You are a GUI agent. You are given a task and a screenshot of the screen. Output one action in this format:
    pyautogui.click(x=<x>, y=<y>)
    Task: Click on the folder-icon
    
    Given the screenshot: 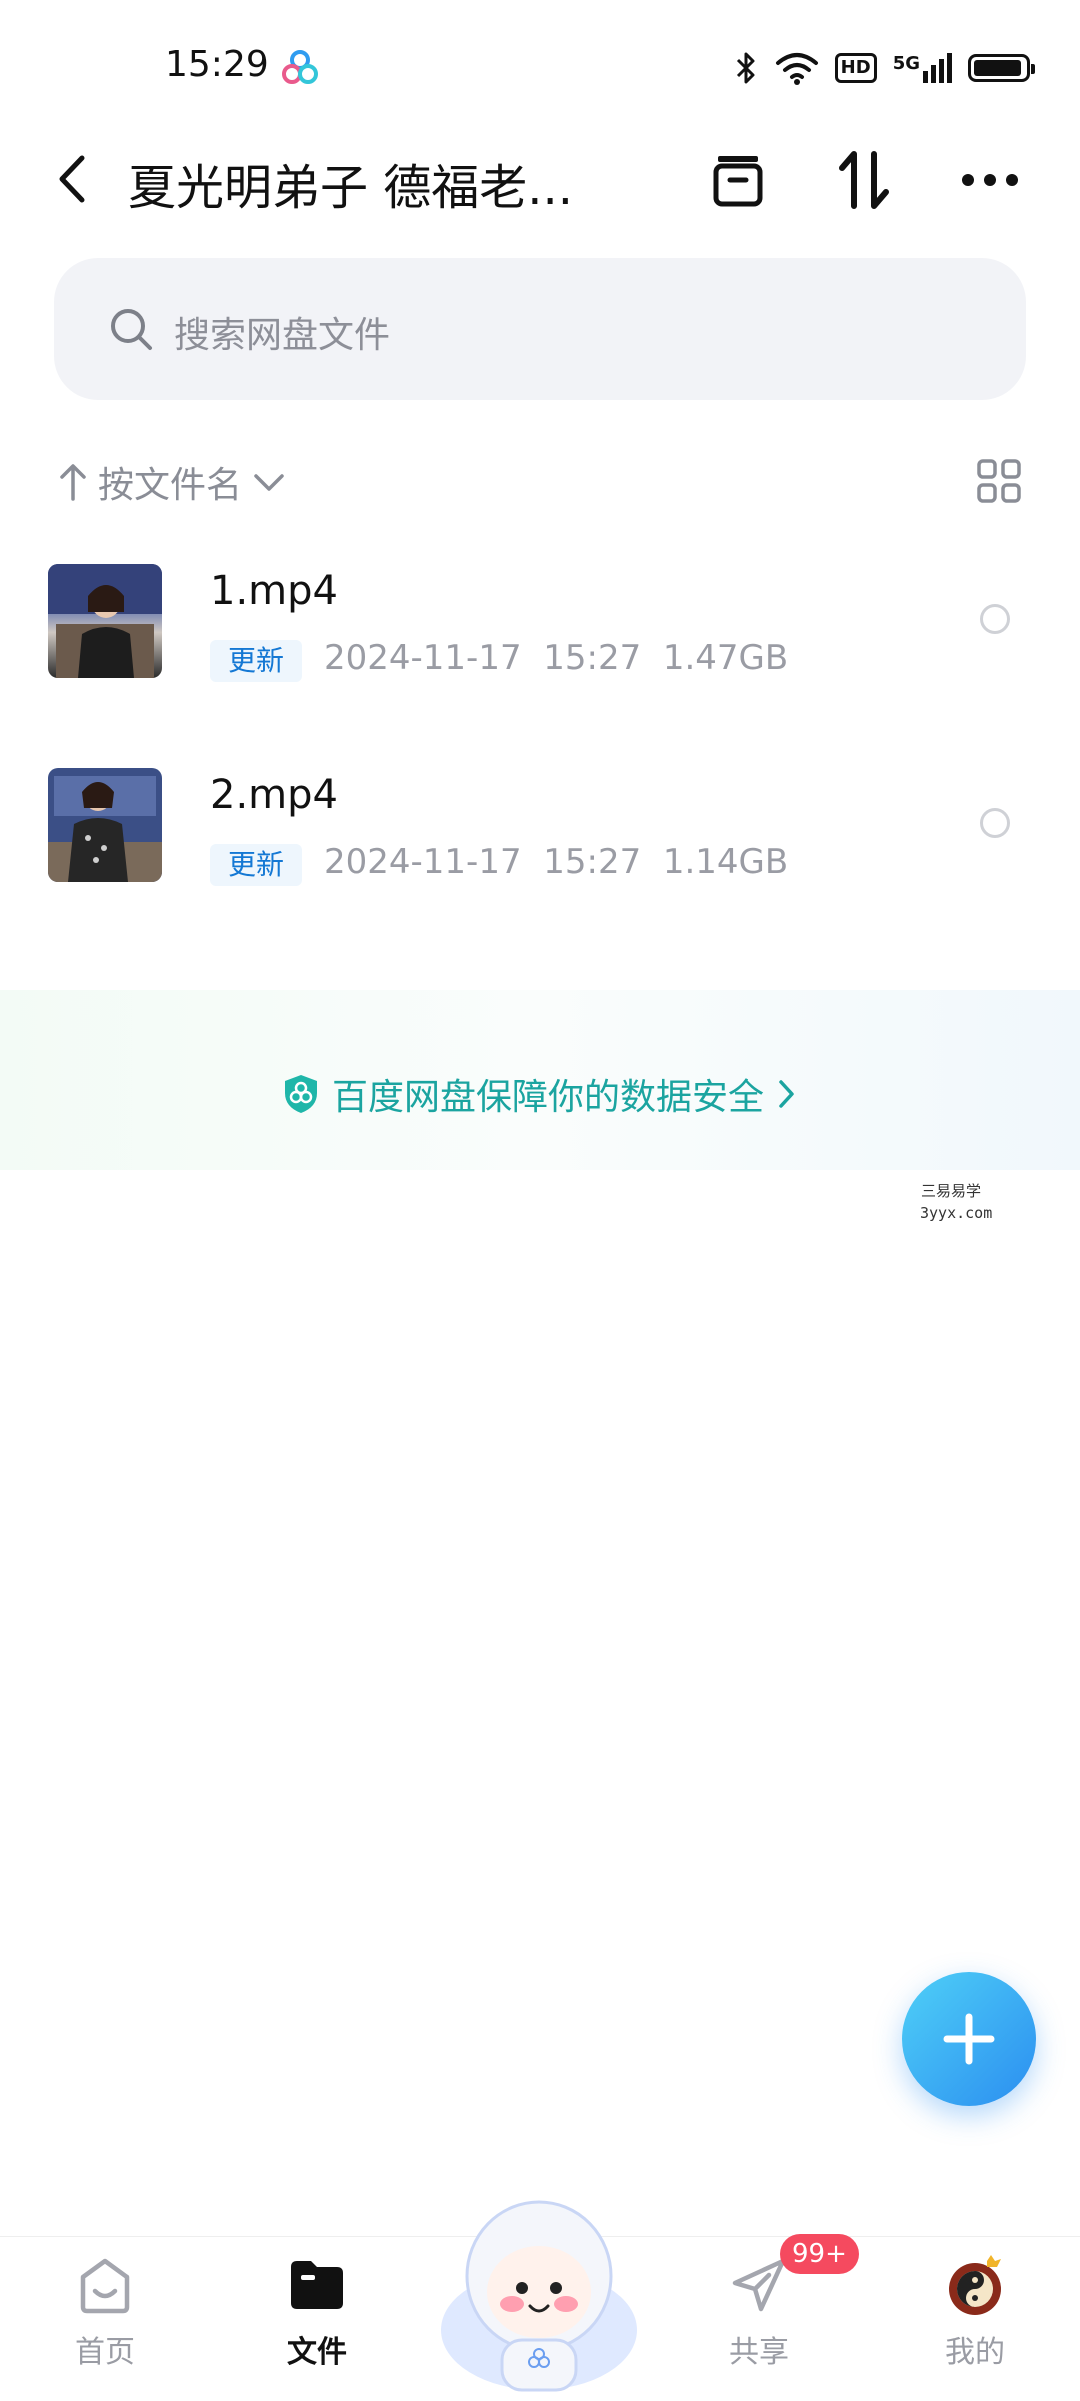 What is the action you would take?
    pyautogui.click(x=317, y=2285)
    